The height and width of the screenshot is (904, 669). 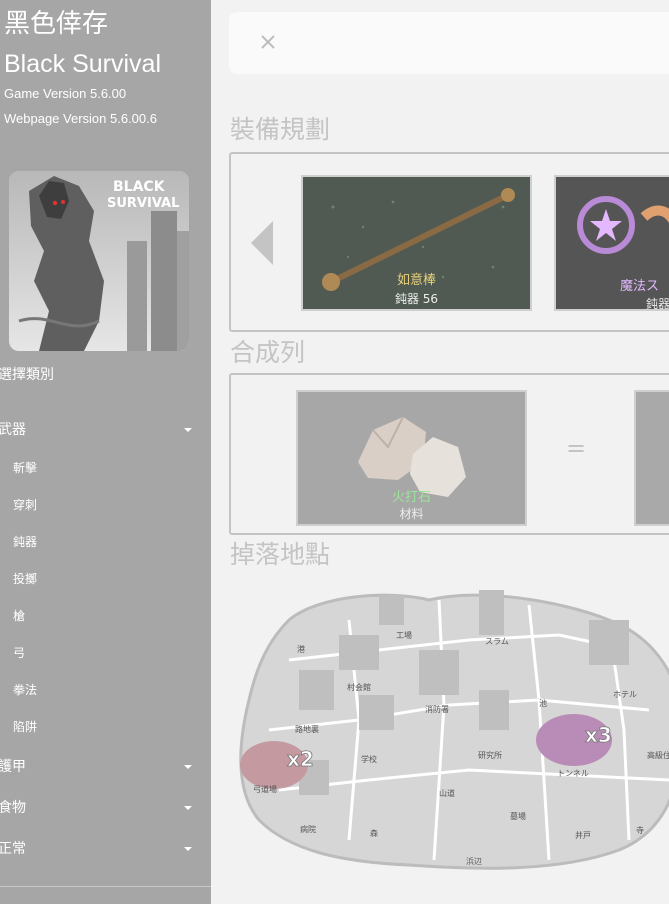 What do you see at coordinates (416, 280) in the screenshot?
I see `equipment-card-name: 如意棒` at bounding box center [416, 280].